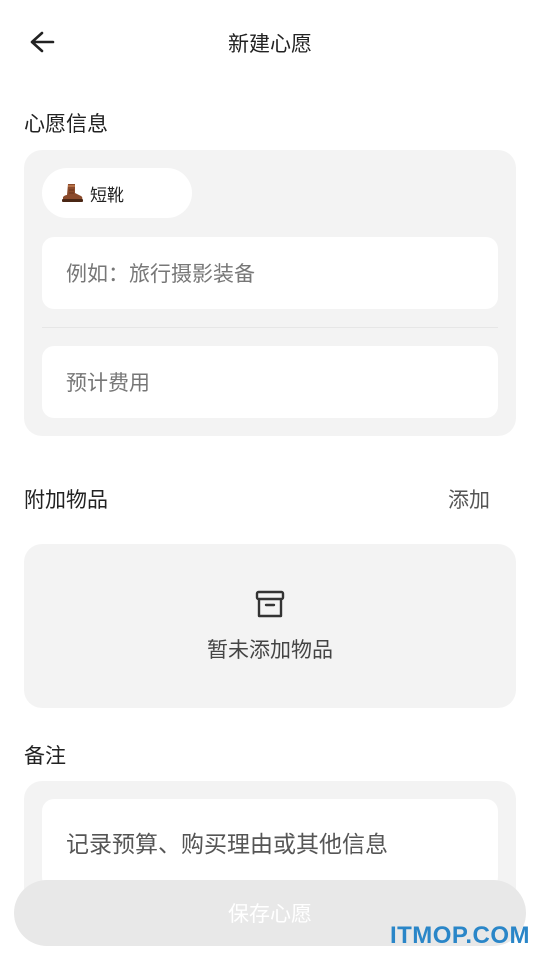  I want to click on note-section-label: 备注, so click(45, 756).